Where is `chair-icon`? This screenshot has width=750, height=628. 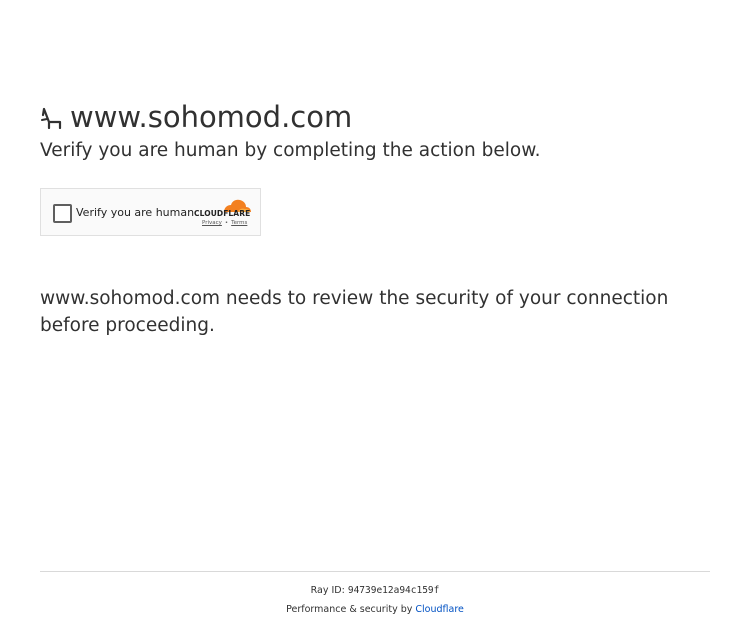
chair-icon is located at coordinates (52, 117).